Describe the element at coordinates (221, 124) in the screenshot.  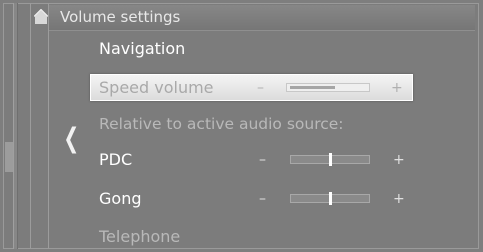
I see `section-label: Relative to active audio source:` at that location.